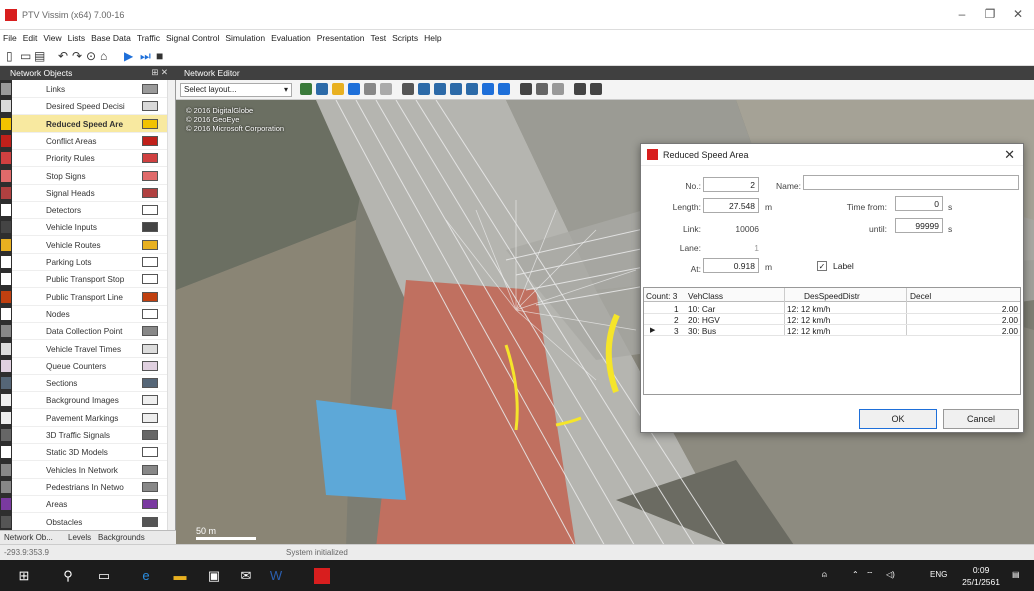 This screenshot has height=591, width=1034. I want to click on measure-icon, so click(558, 89).